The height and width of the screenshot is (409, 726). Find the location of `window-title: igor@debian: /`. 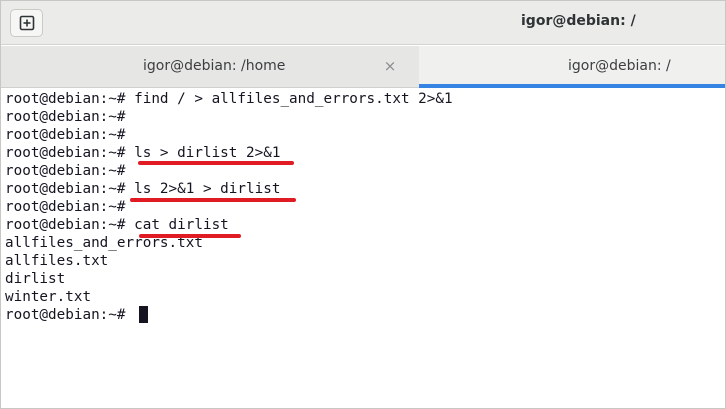

window-title: igor@debian: / is located at coordinates (578, 21).